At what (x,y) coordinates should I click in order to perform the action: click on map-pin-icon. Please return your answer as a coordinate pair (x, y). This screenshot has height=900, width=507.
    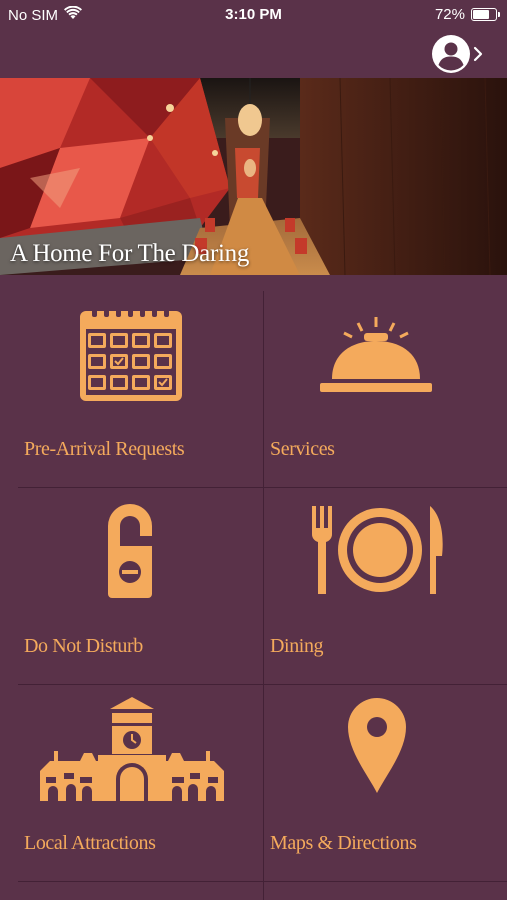
    Looking at the image, I should click on (377, 747).